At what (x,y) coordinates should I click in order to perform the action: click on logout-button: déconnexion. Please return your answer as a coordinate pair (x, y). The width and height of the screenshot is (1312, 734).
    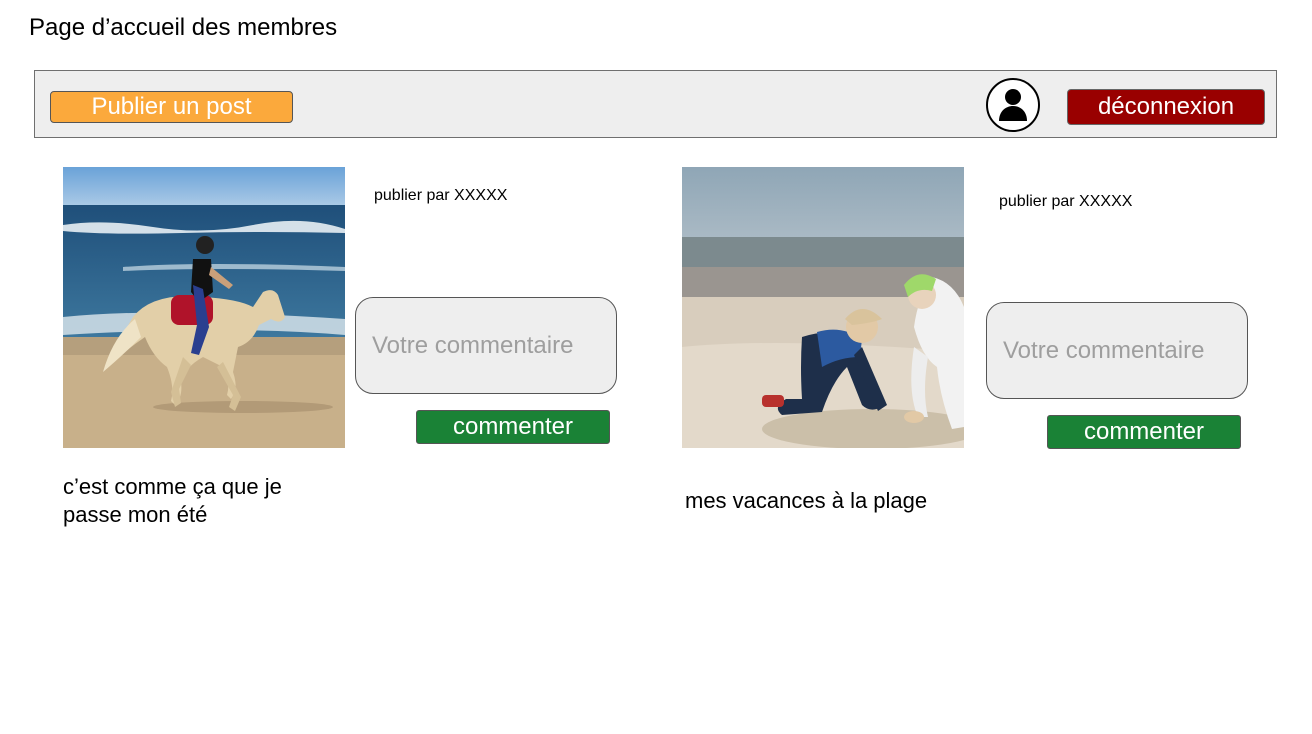
    Looking at the image, I should click on (1166, 107).